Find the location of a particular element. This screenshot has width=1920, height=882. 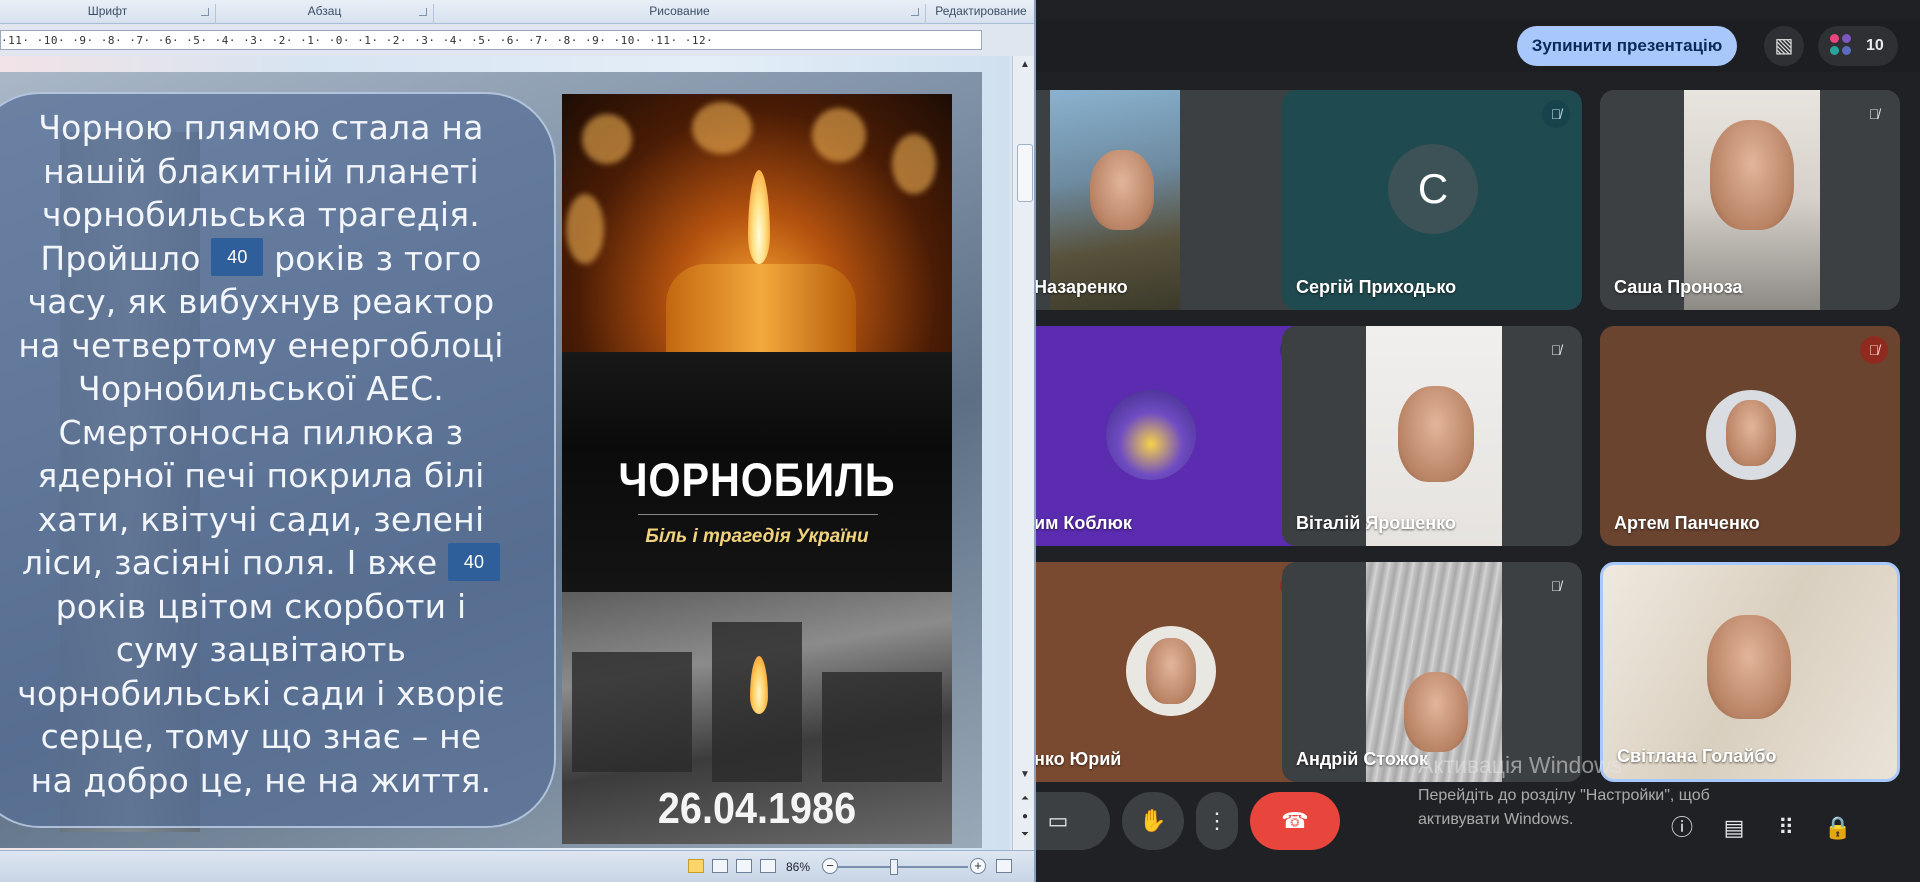

slide-line: часу, як вибухнув реактор is located at coordinates (261, 301).